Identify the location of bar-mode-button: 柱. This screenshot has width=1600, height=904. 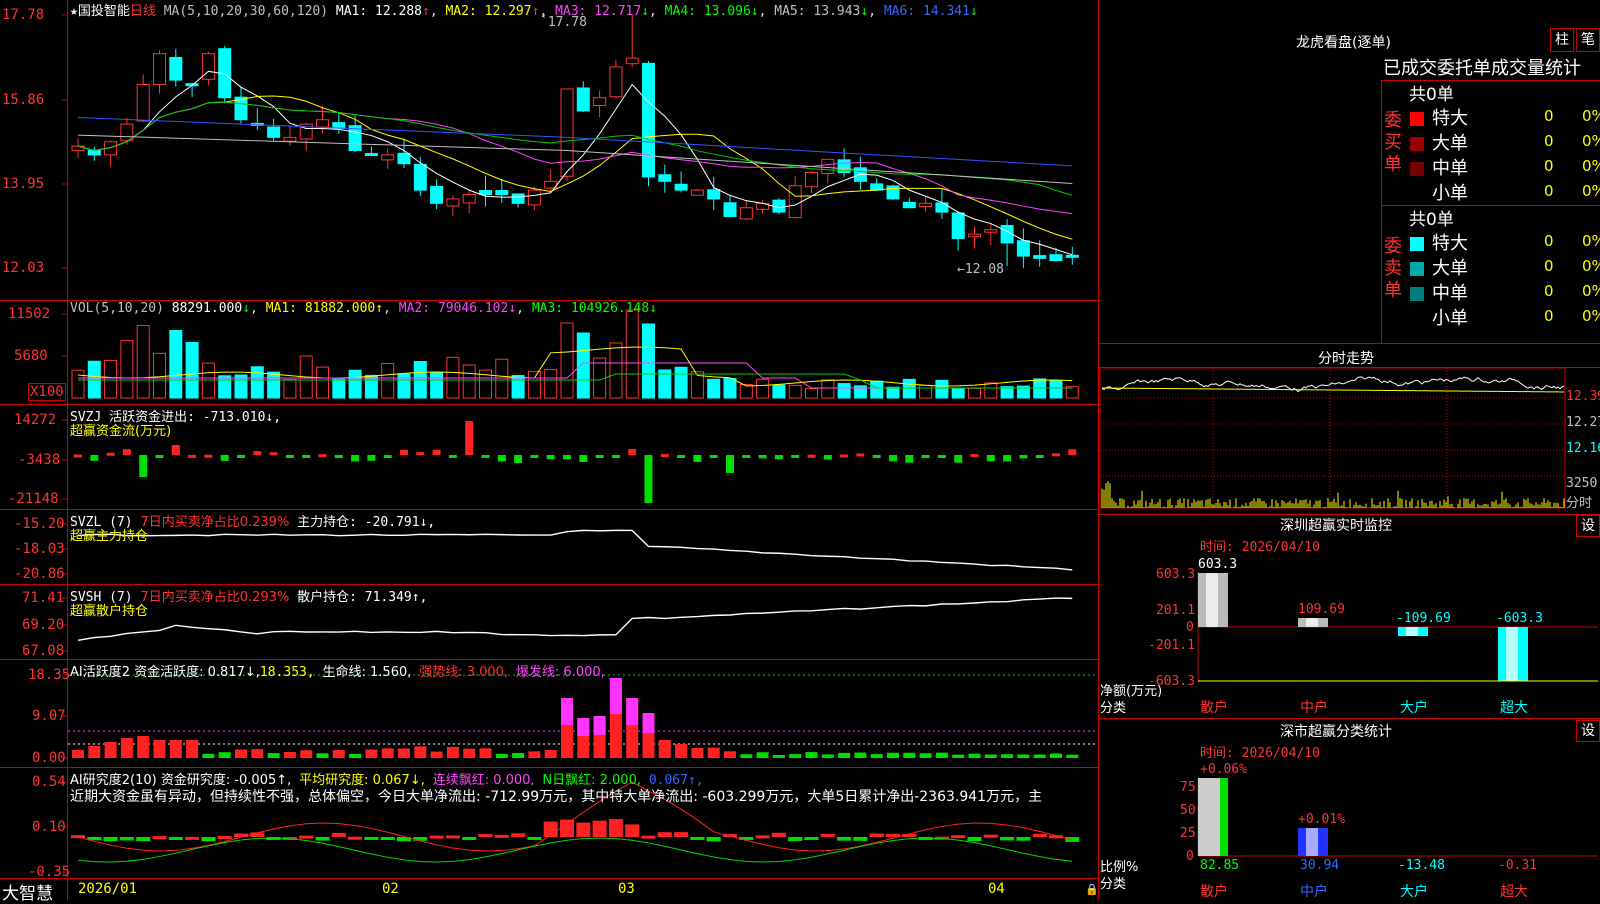
(1562, 40).